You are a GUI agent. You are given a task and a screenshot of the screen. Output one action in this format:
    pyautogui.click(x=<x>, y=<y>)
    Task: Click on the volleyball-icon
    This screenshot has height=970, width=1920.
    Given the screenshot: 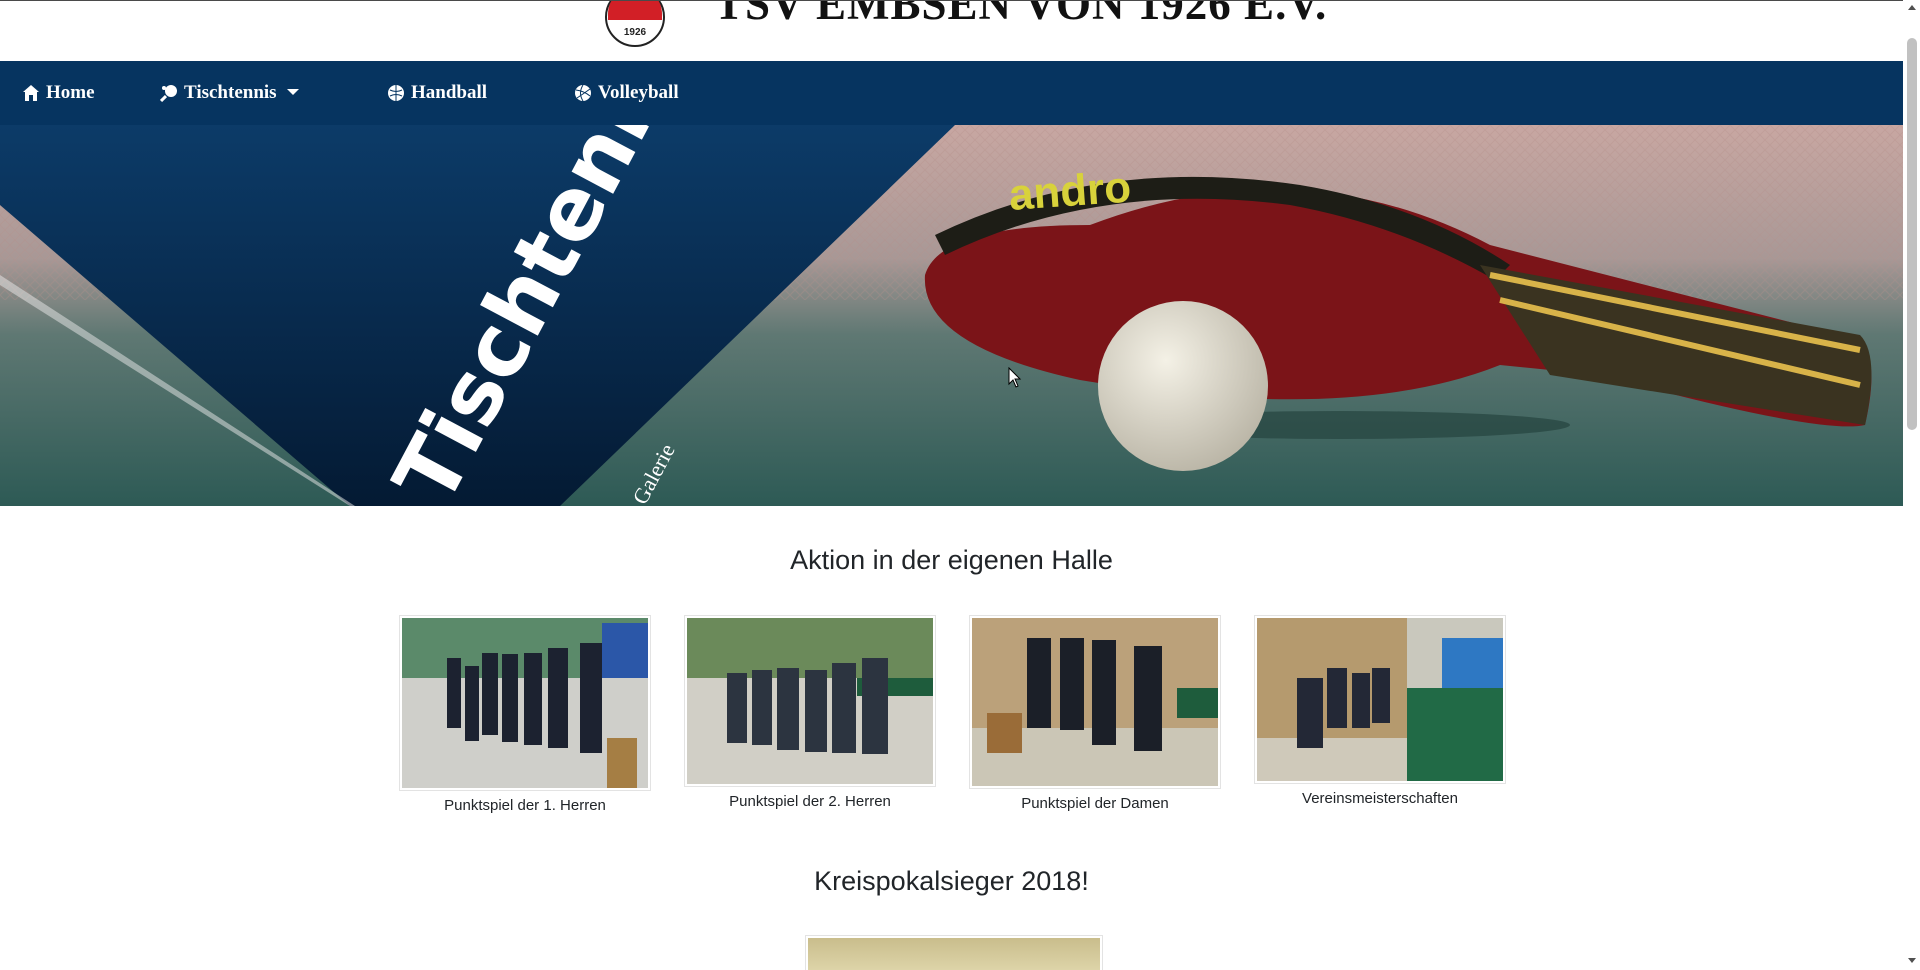 What is the action you would take?
    pyautogui.click(x=583, y=93)
    